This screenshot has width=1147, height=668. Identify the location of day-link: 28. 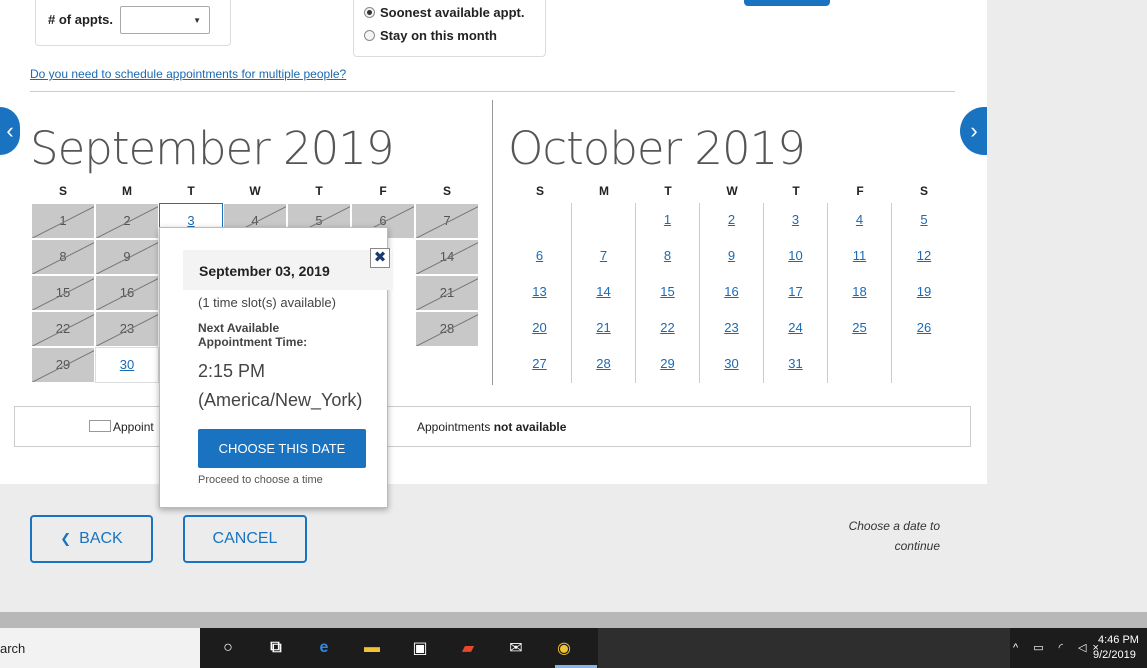
(603, 363).